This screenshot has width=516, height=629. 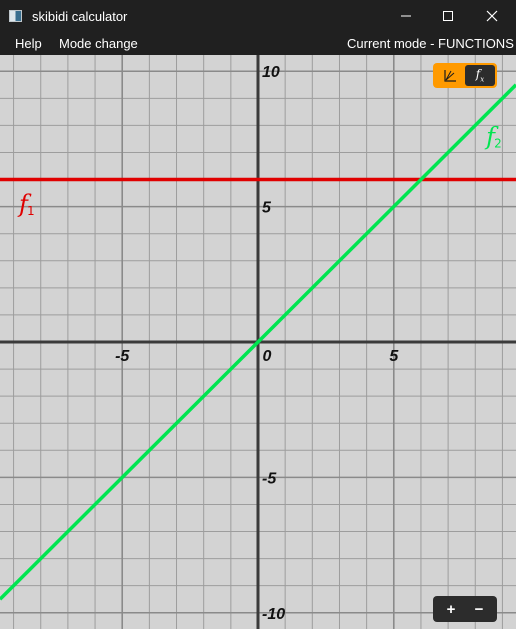 I want to click on y-tick-label: -10, so click(x=273, y=614).